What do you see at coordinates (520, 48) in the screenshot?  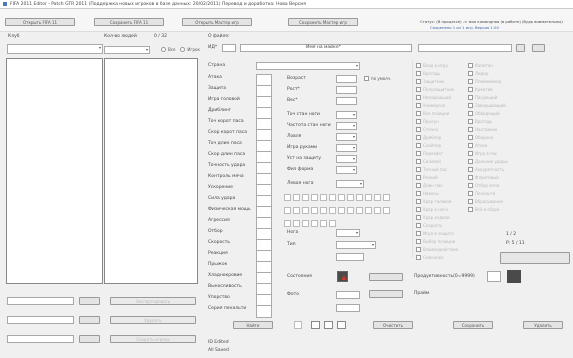 I see `nat-button-a` at bounding box center [520, 48].